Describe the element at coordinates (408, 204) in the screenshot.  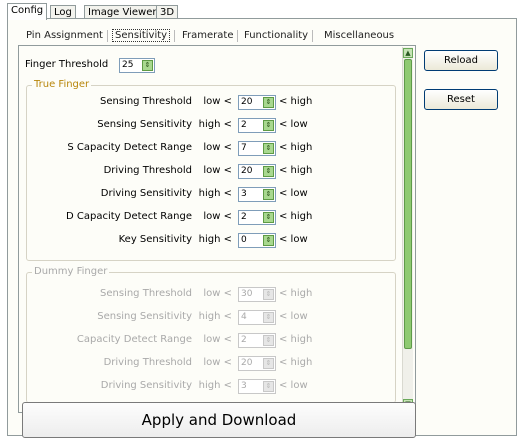
I see `scroll-thumb` at that location.